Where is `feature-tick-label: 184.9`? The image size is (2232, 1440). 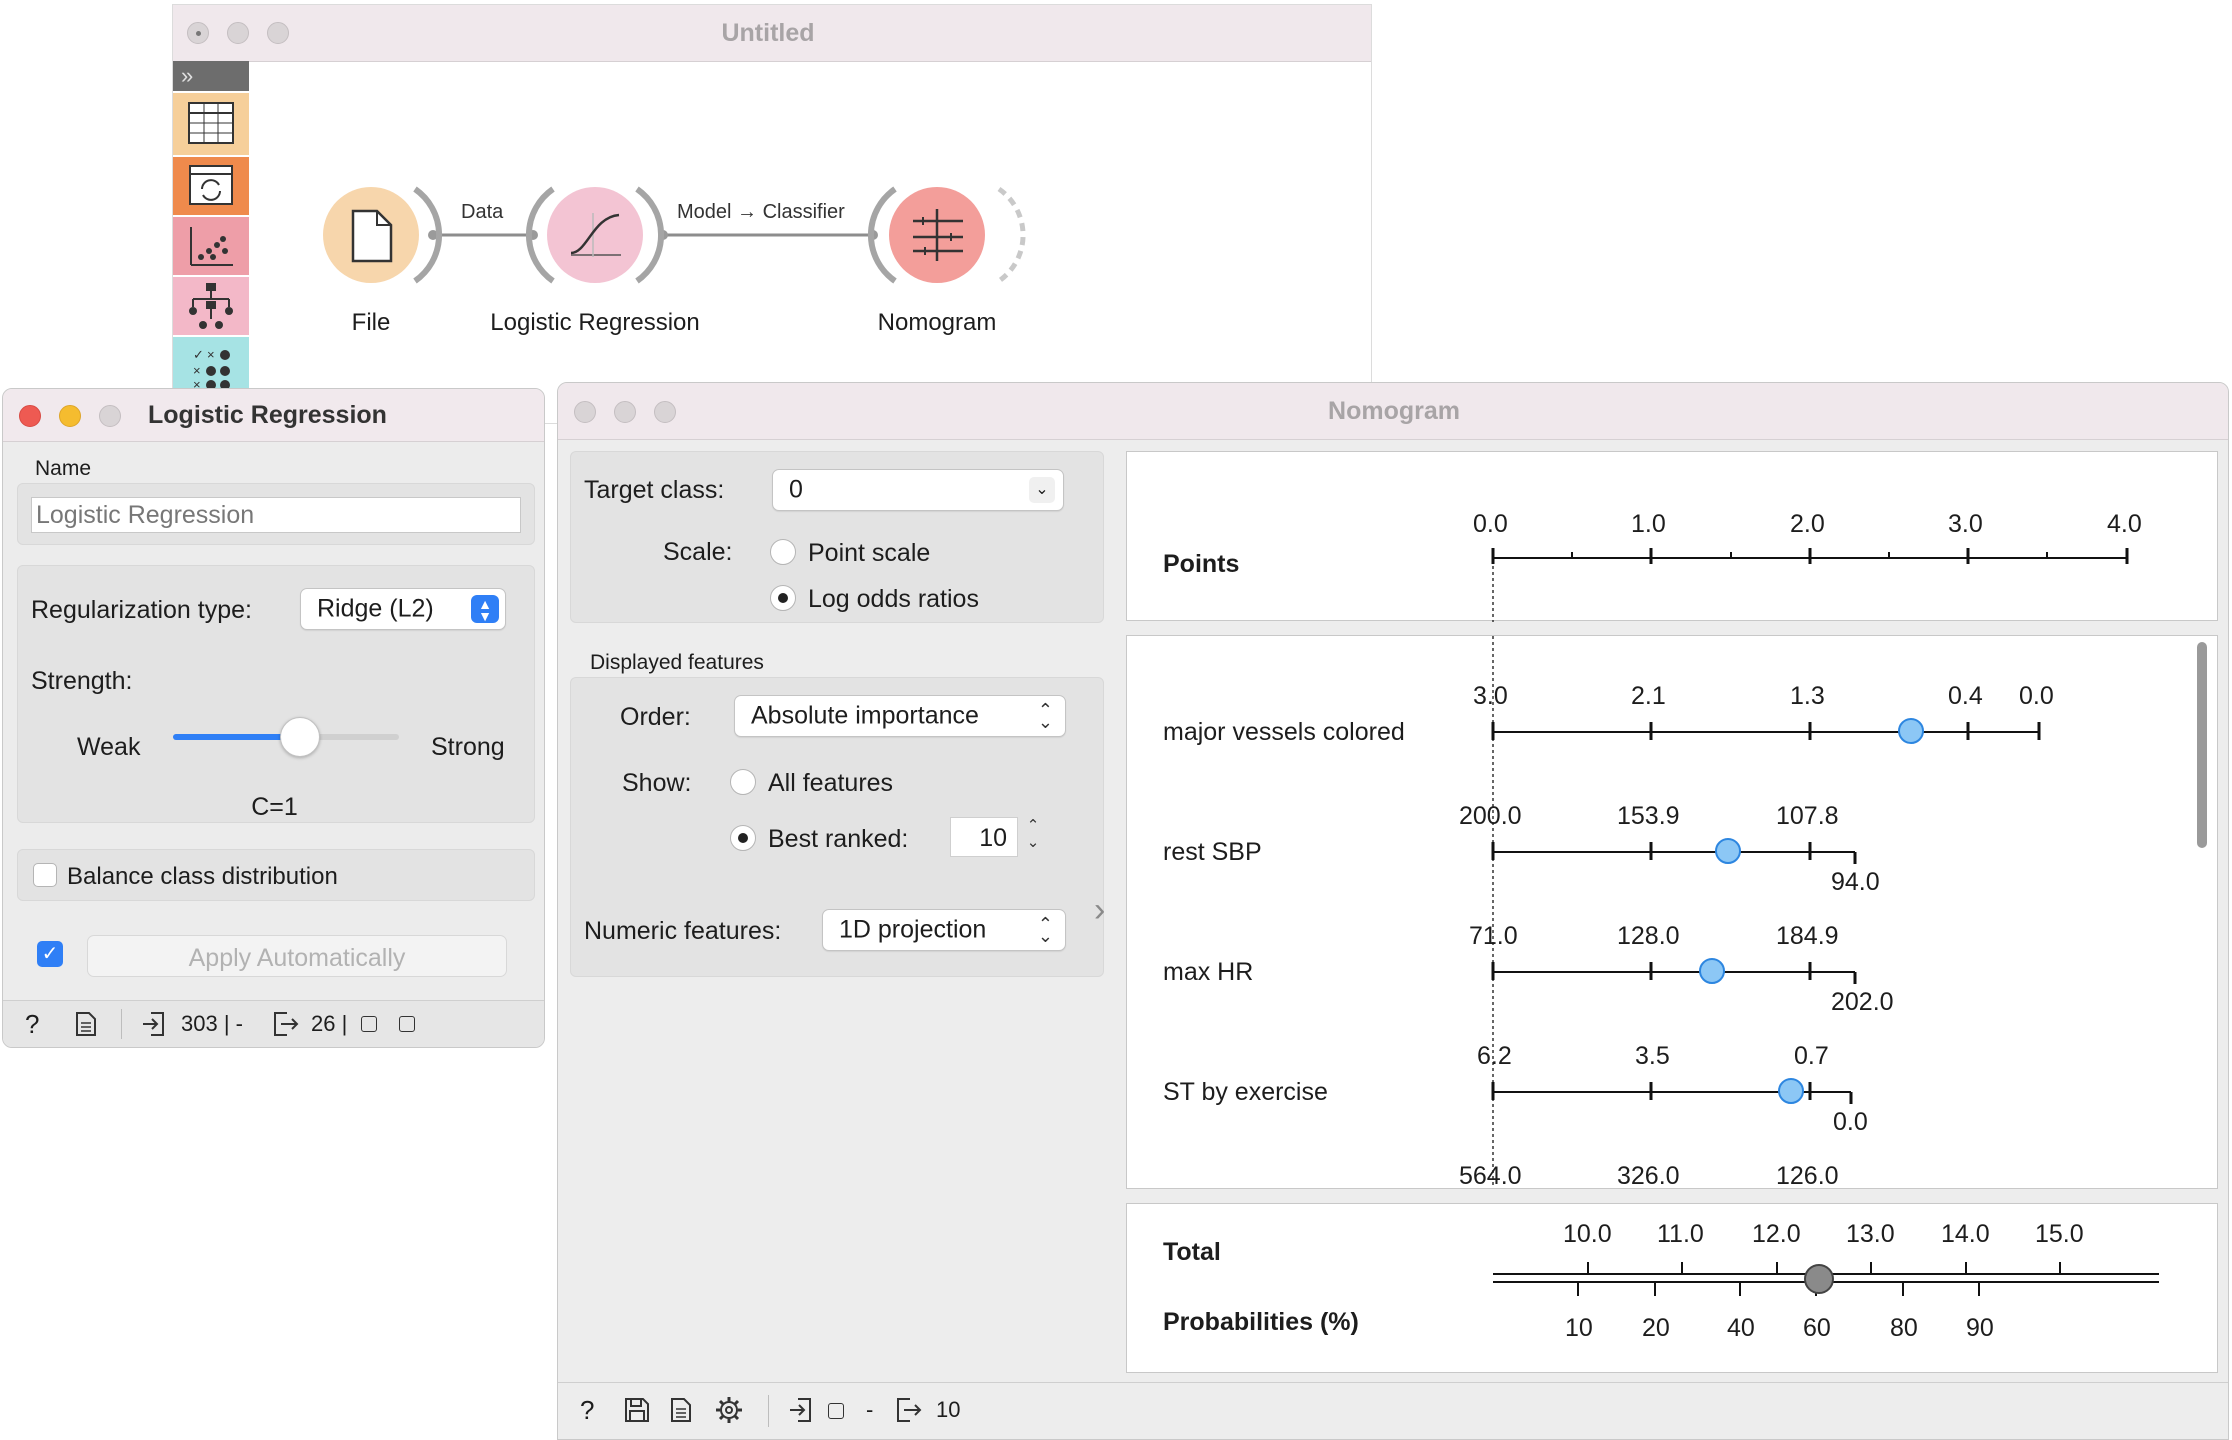 feature-tick-label: 184.9 is located at coordinates (1807, 936).